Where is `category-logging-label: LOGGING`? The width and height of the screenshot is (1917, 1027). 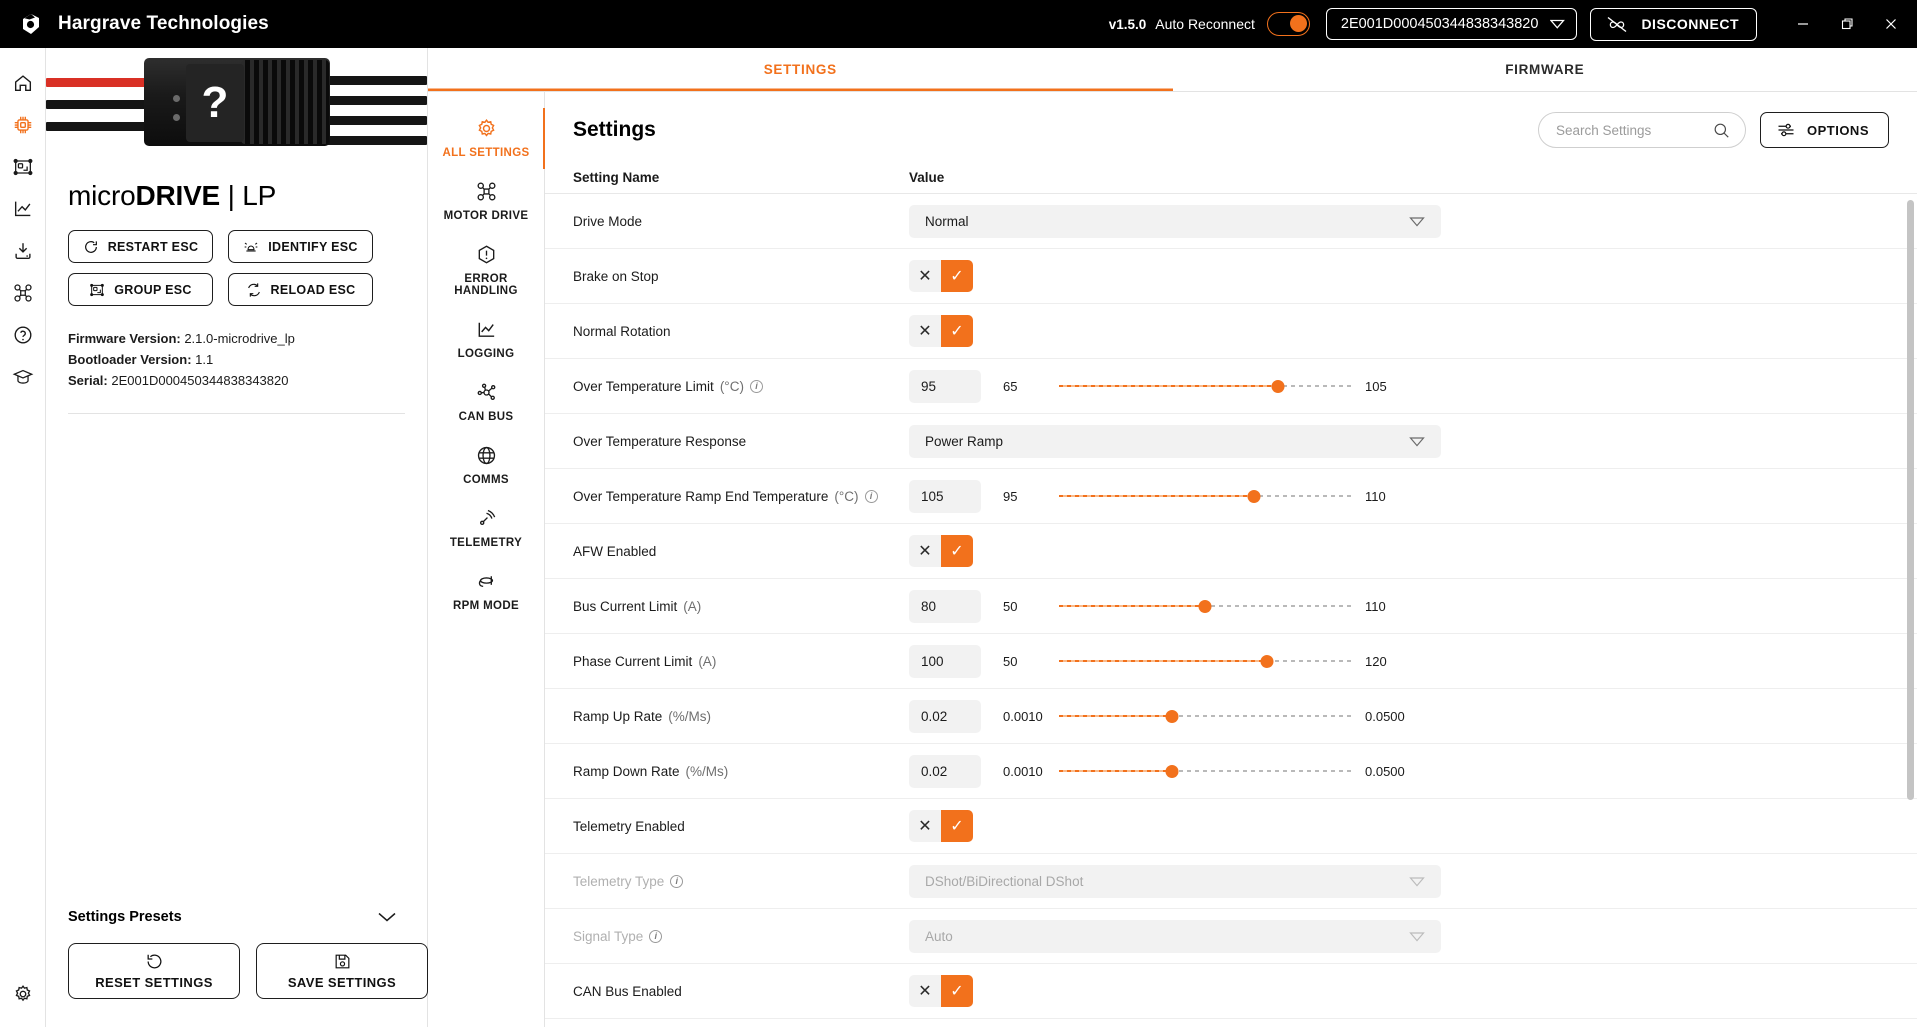
category-logging-label: LOGGING is located at coordinates (486, 354).